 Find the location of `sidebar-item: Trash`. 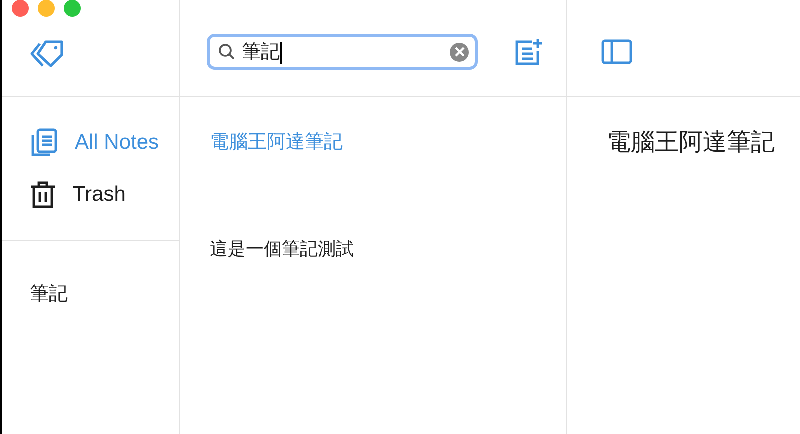

sidebar-item: Trash is located at coordinates (90, 195).